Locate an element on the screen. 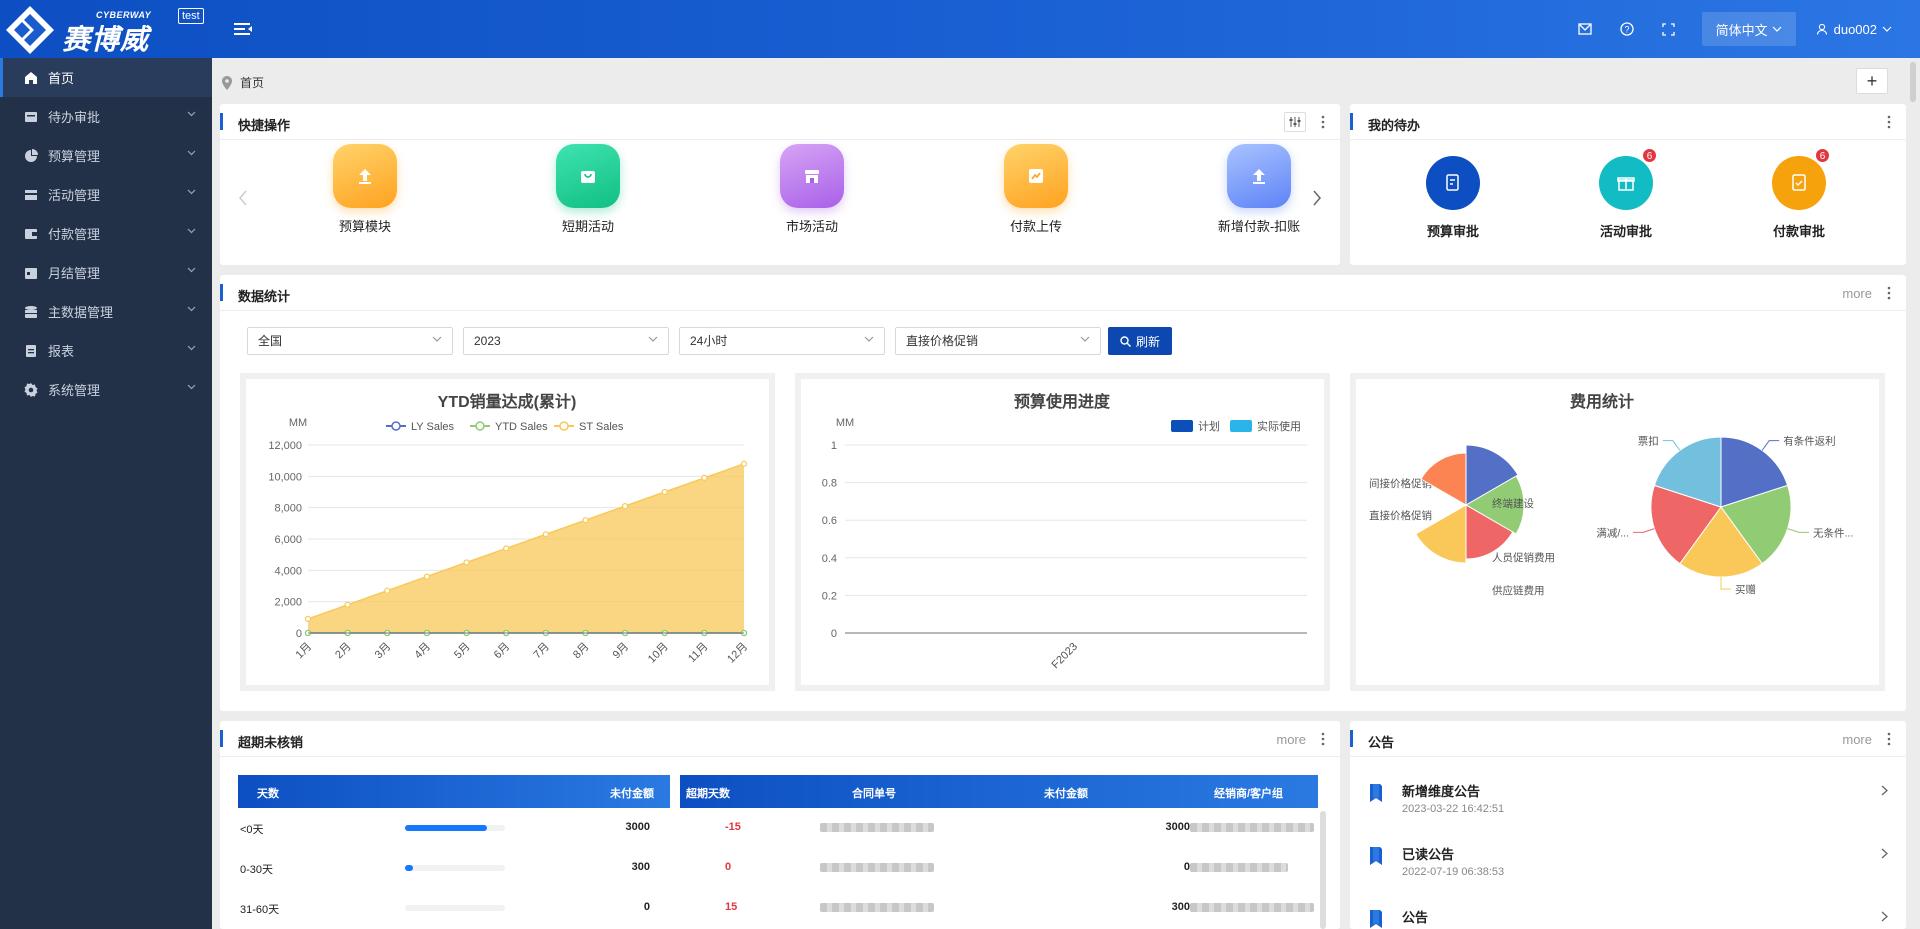 Image resolution: width=1920 pixels, height=929 pixels. notice-item: 已读公告 2022-07-19 06:38:53 is located at coordinates (1628, 857).